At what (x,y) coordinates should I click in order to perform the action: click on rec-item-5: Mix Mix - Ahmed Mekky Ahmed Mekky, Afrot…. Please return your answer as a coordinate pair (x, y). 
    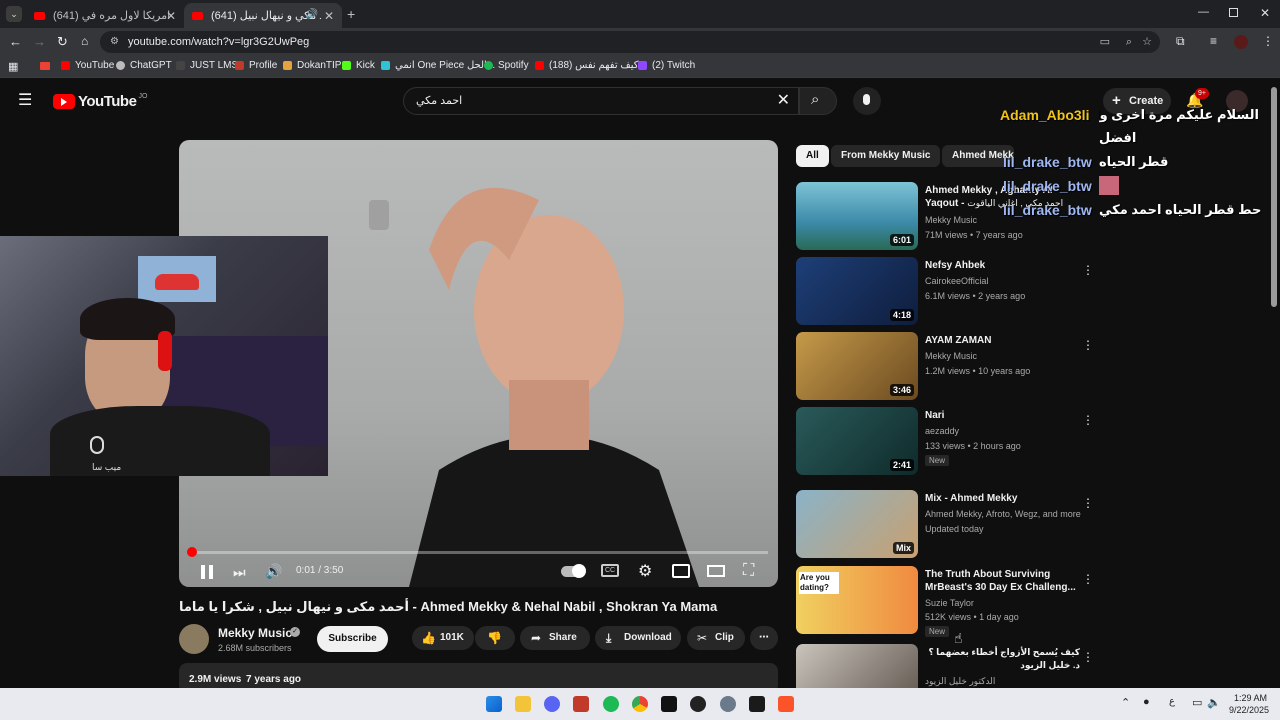
    Looking at the image, I should click on (946, 525).